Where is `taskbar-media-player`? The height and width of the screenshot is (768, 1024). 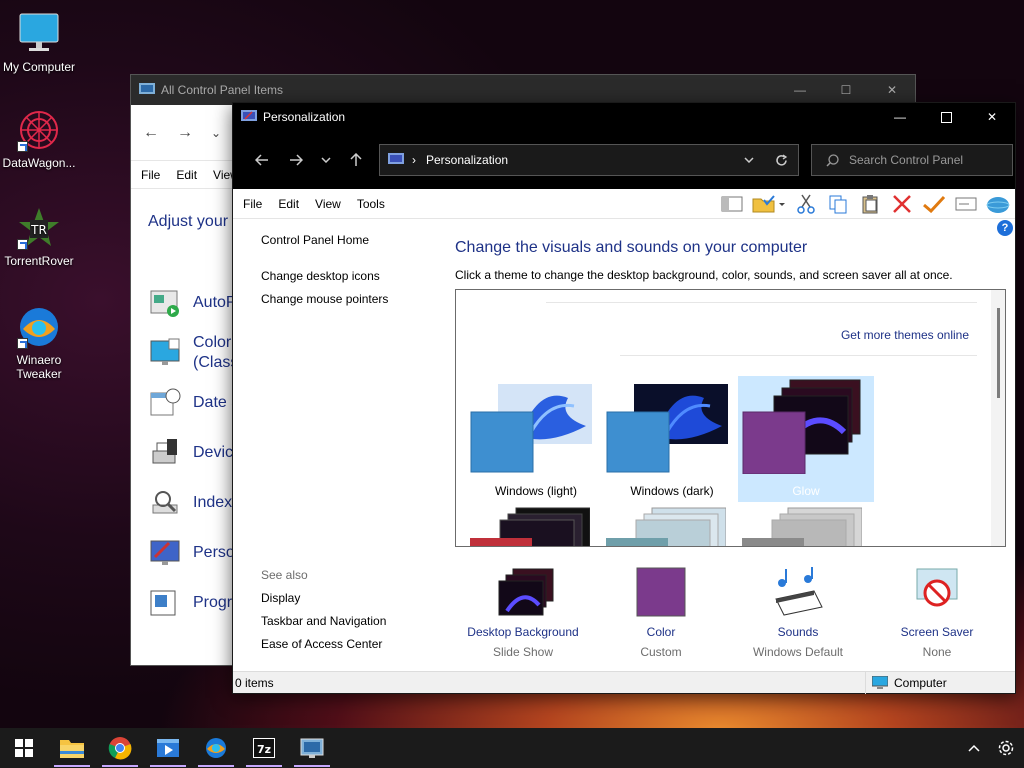 taskbar-media-player is located at coordinates (168, 748).